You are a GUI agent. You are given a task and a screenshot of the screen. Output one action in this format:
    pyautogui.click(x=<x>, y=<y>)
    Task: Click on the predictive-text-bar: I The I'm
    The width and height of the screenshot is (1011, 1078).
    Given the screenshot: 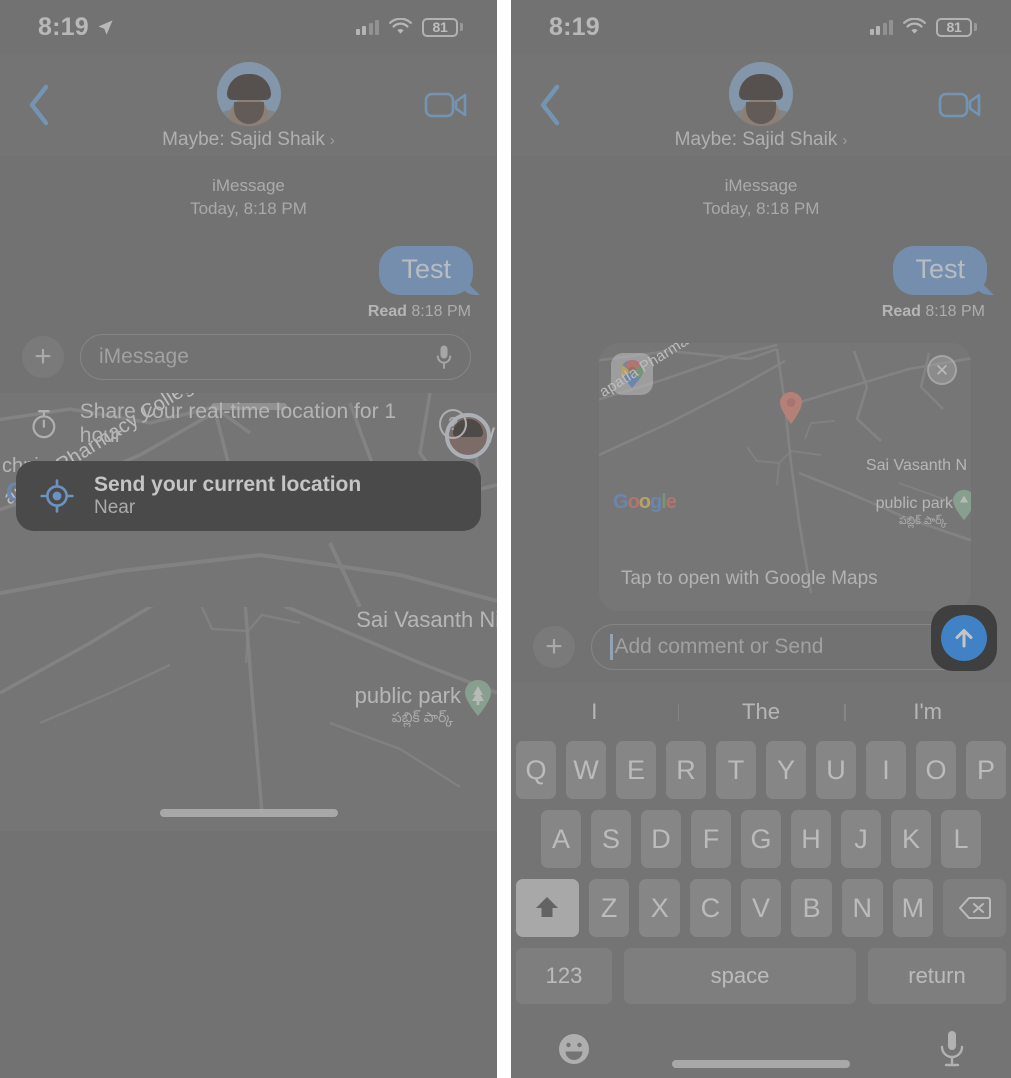 What is the action you would take?
    pyautogui.click(x=761, y=712)
    